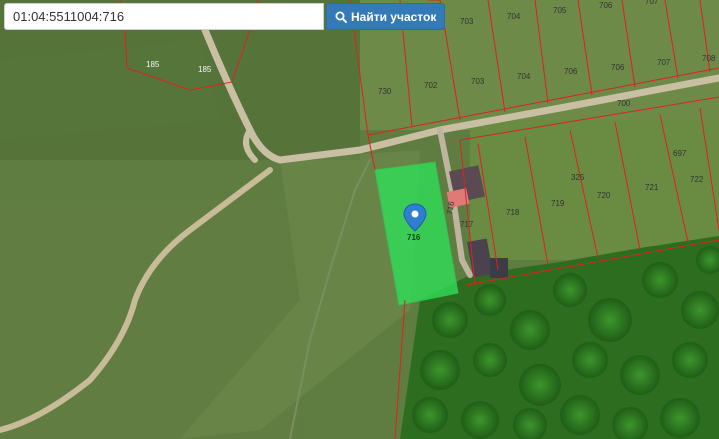 The width and height of the screenshot is (719, 439). I want to click on plot-label: 718, so click(513, 212).